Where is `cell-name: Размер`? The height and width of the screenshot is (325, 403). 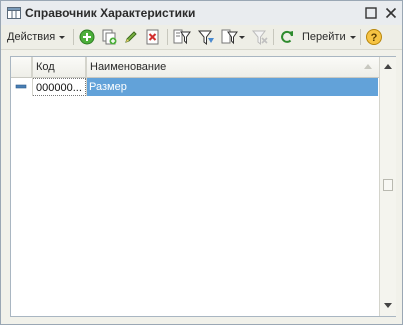 cell-name: Размер is located at coordinates (232, 87).